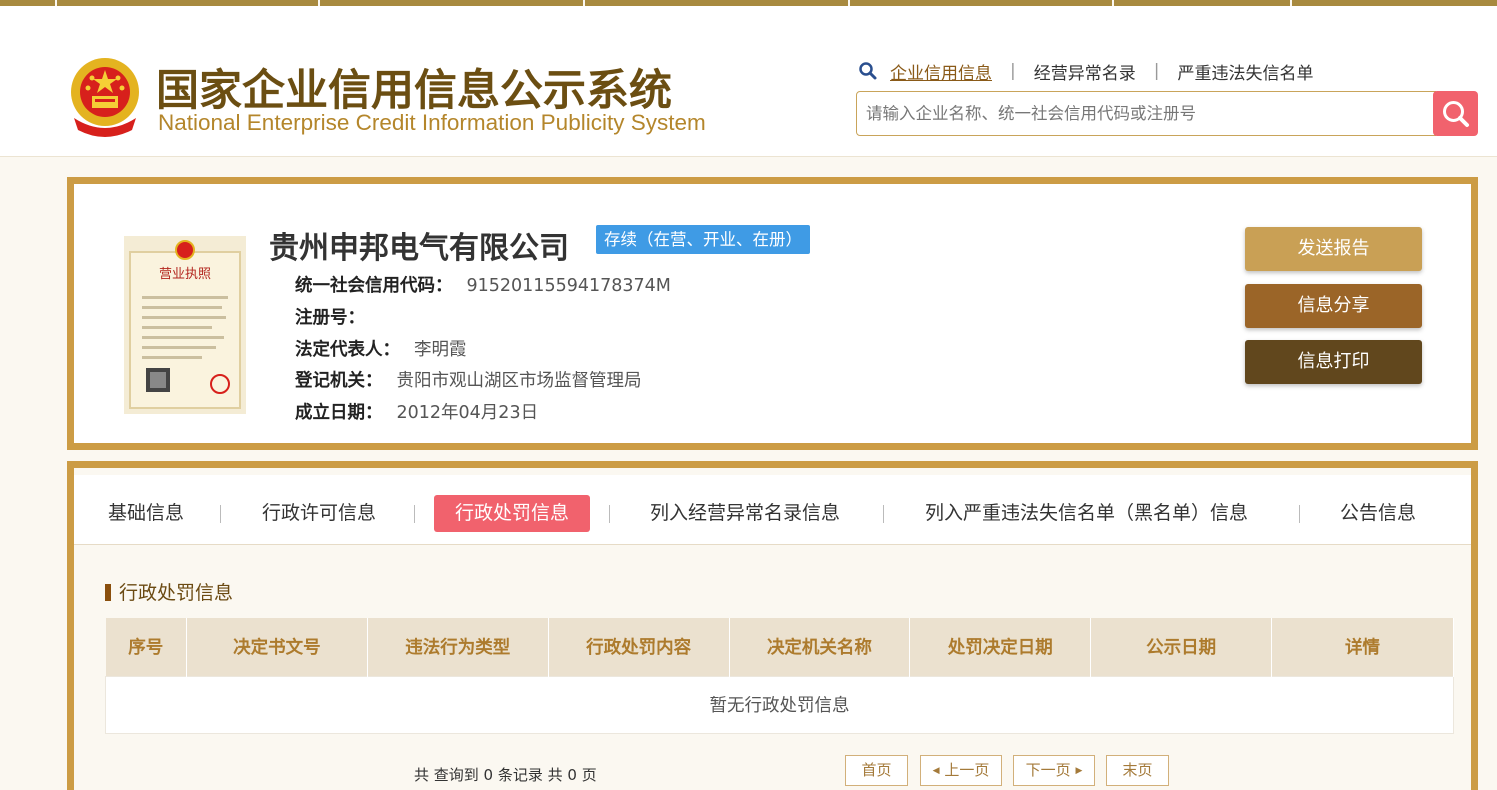 Image resolution: width=1497 pixels, height=790 pixels. What do you see at coordinates (146, 647) in the screenshot?
I see `column-header: 序号` at bounding box center [146, 647].